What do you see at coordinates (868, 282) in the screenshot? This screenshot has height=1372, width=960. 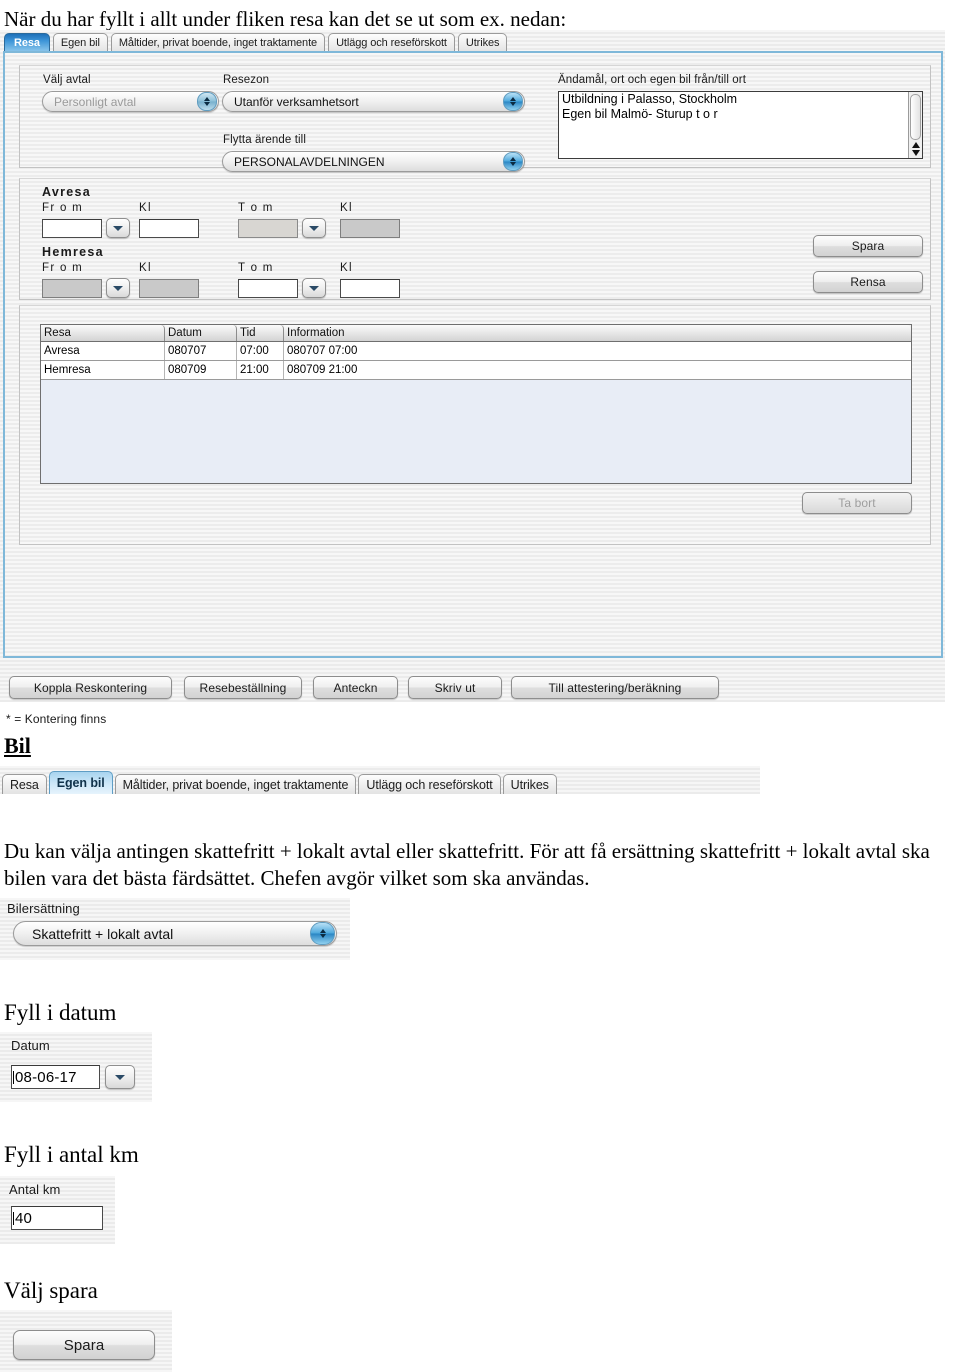 I see `rensa-button: Rensa` at bounding box center [868, 282].